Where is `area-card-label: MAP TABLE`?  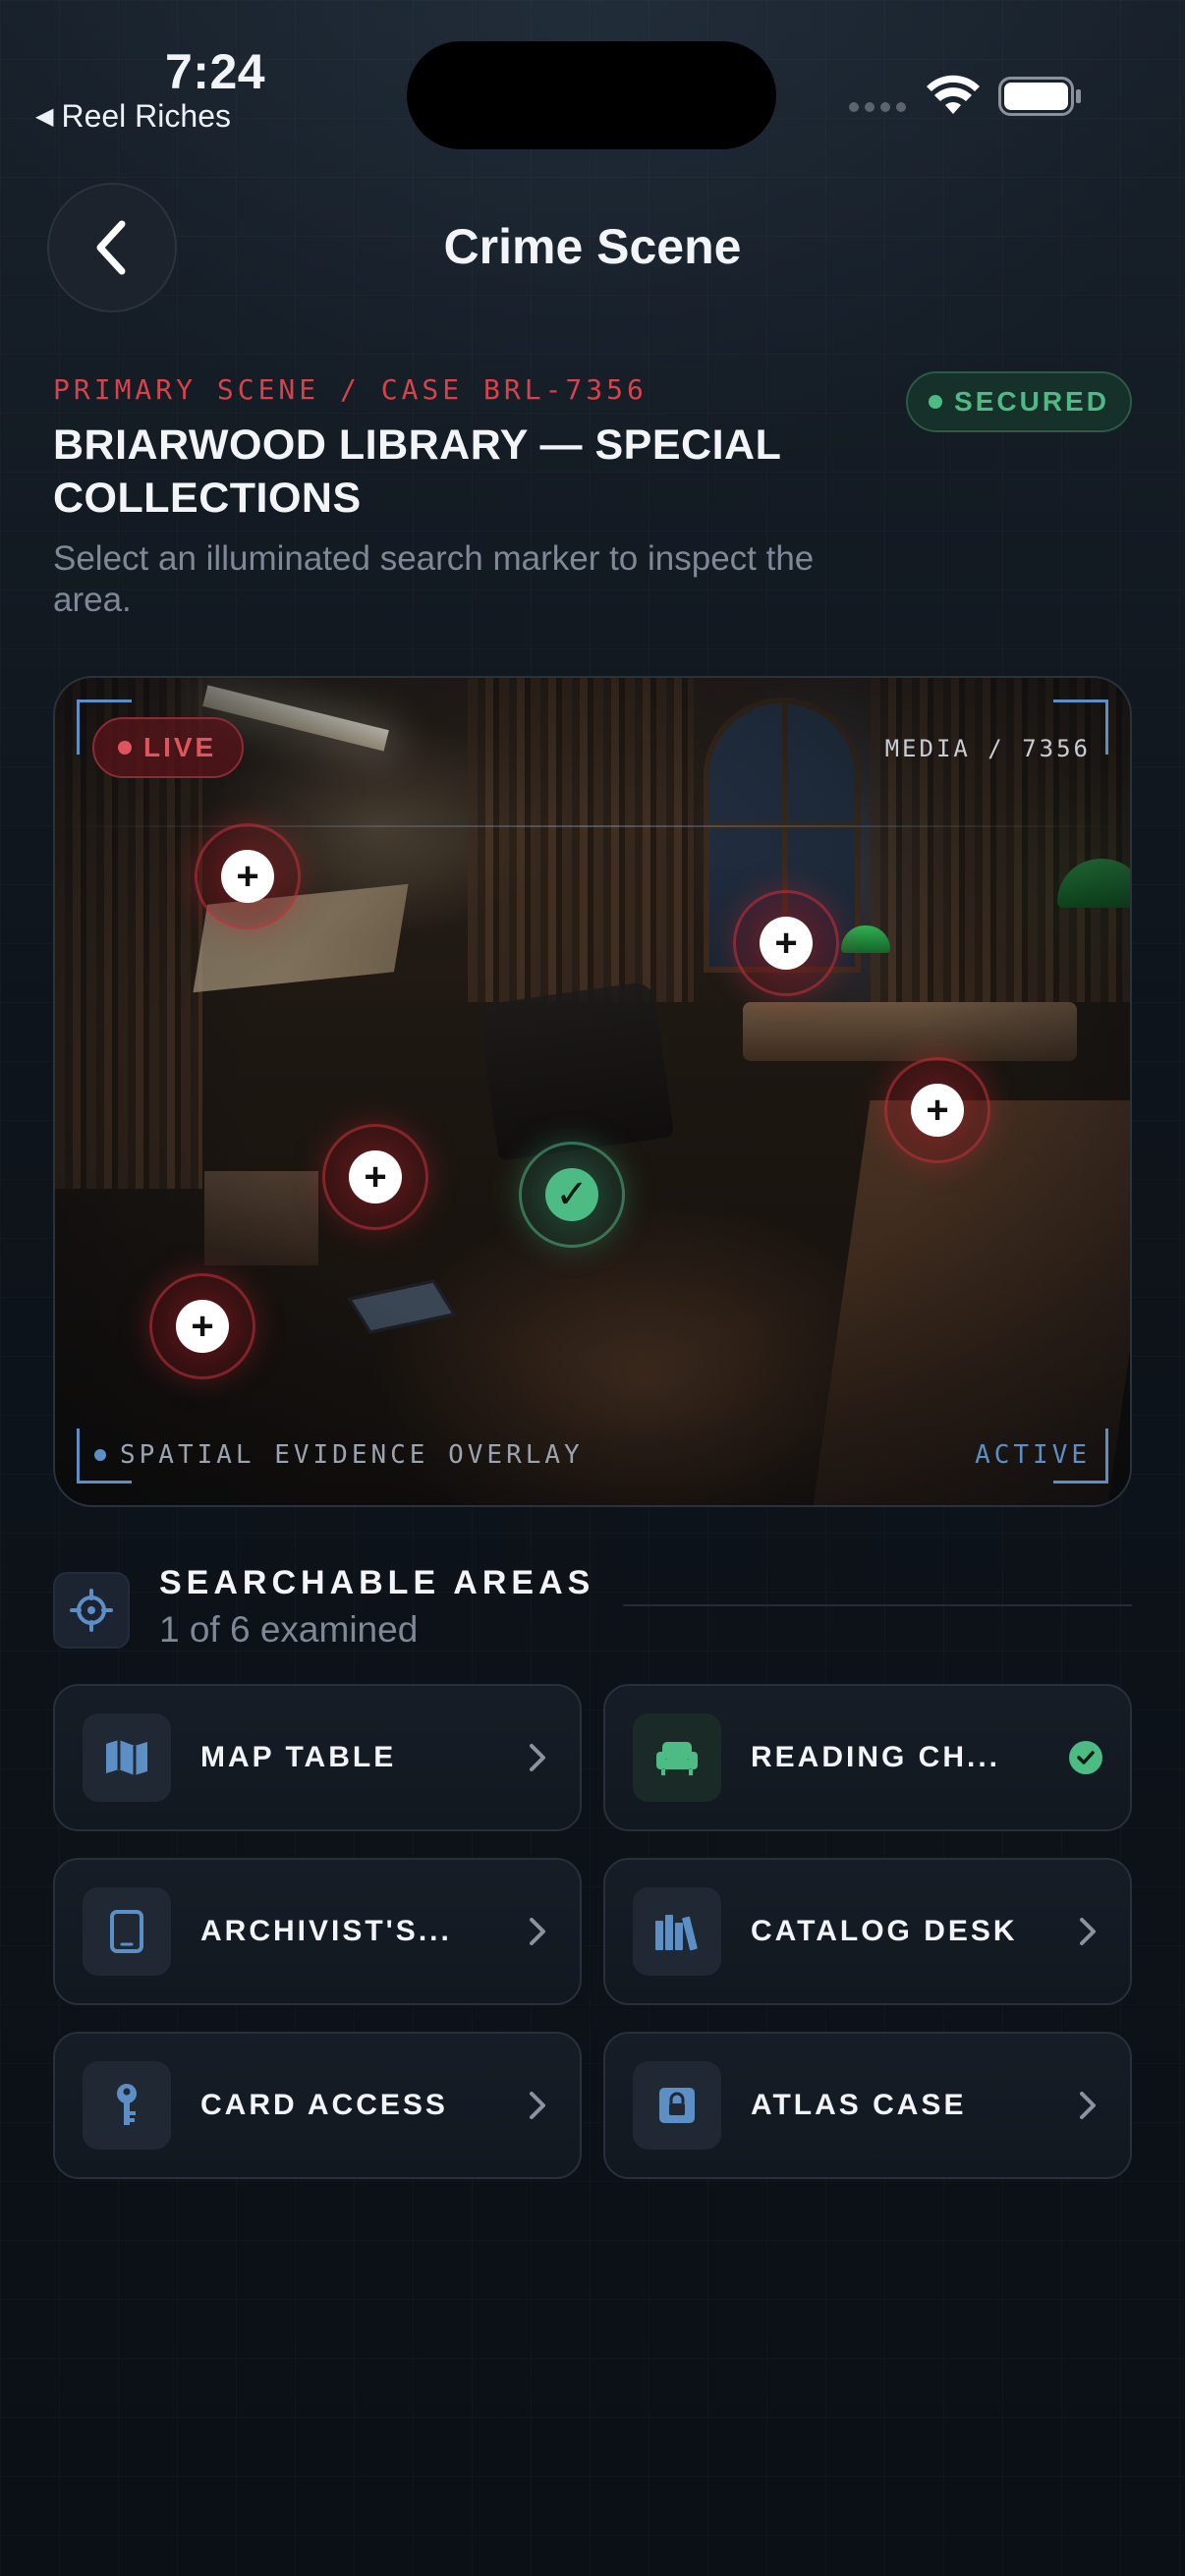 area-card-label: MAP TABLE is located at coordinates (298, 1757).